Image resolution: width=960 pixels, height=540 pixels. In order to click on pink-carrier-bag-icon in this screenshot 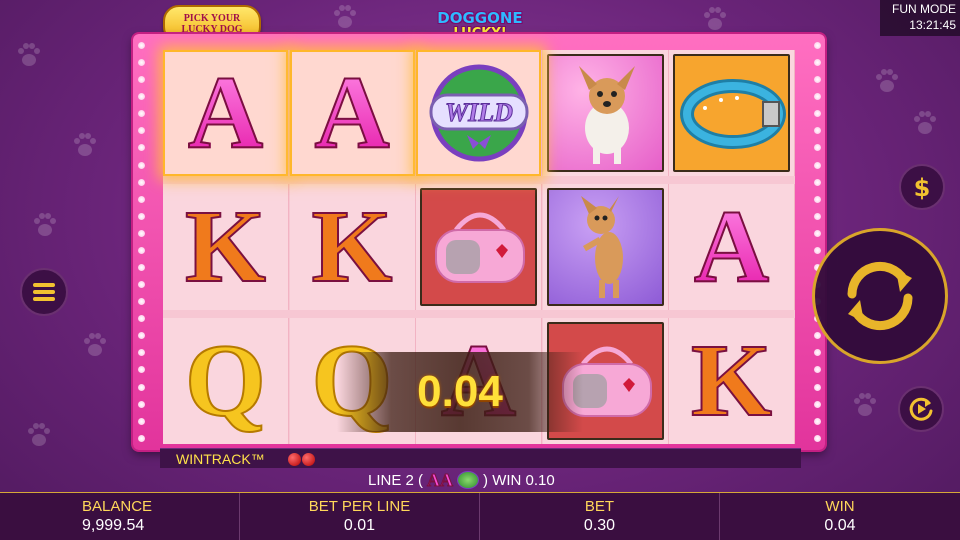, I will do `click(478, 247)`.